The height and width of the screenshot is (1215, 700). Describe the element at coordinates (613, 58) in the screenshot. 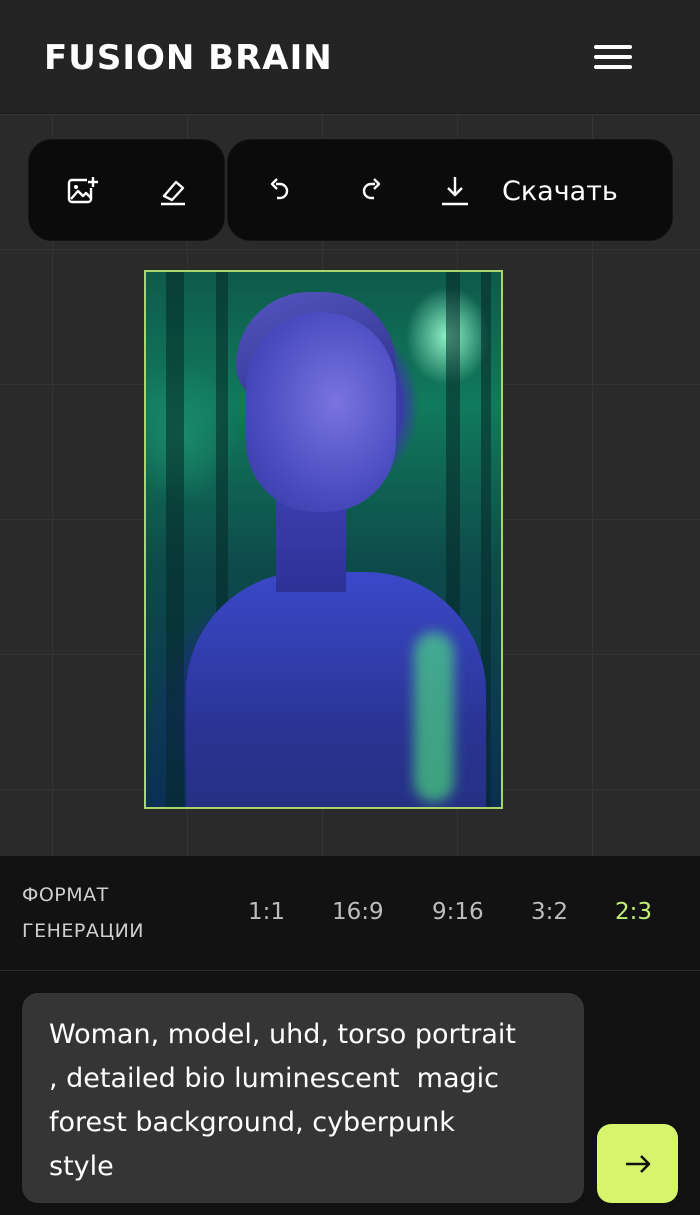

I see `hamburger-menu-icon` at that location.